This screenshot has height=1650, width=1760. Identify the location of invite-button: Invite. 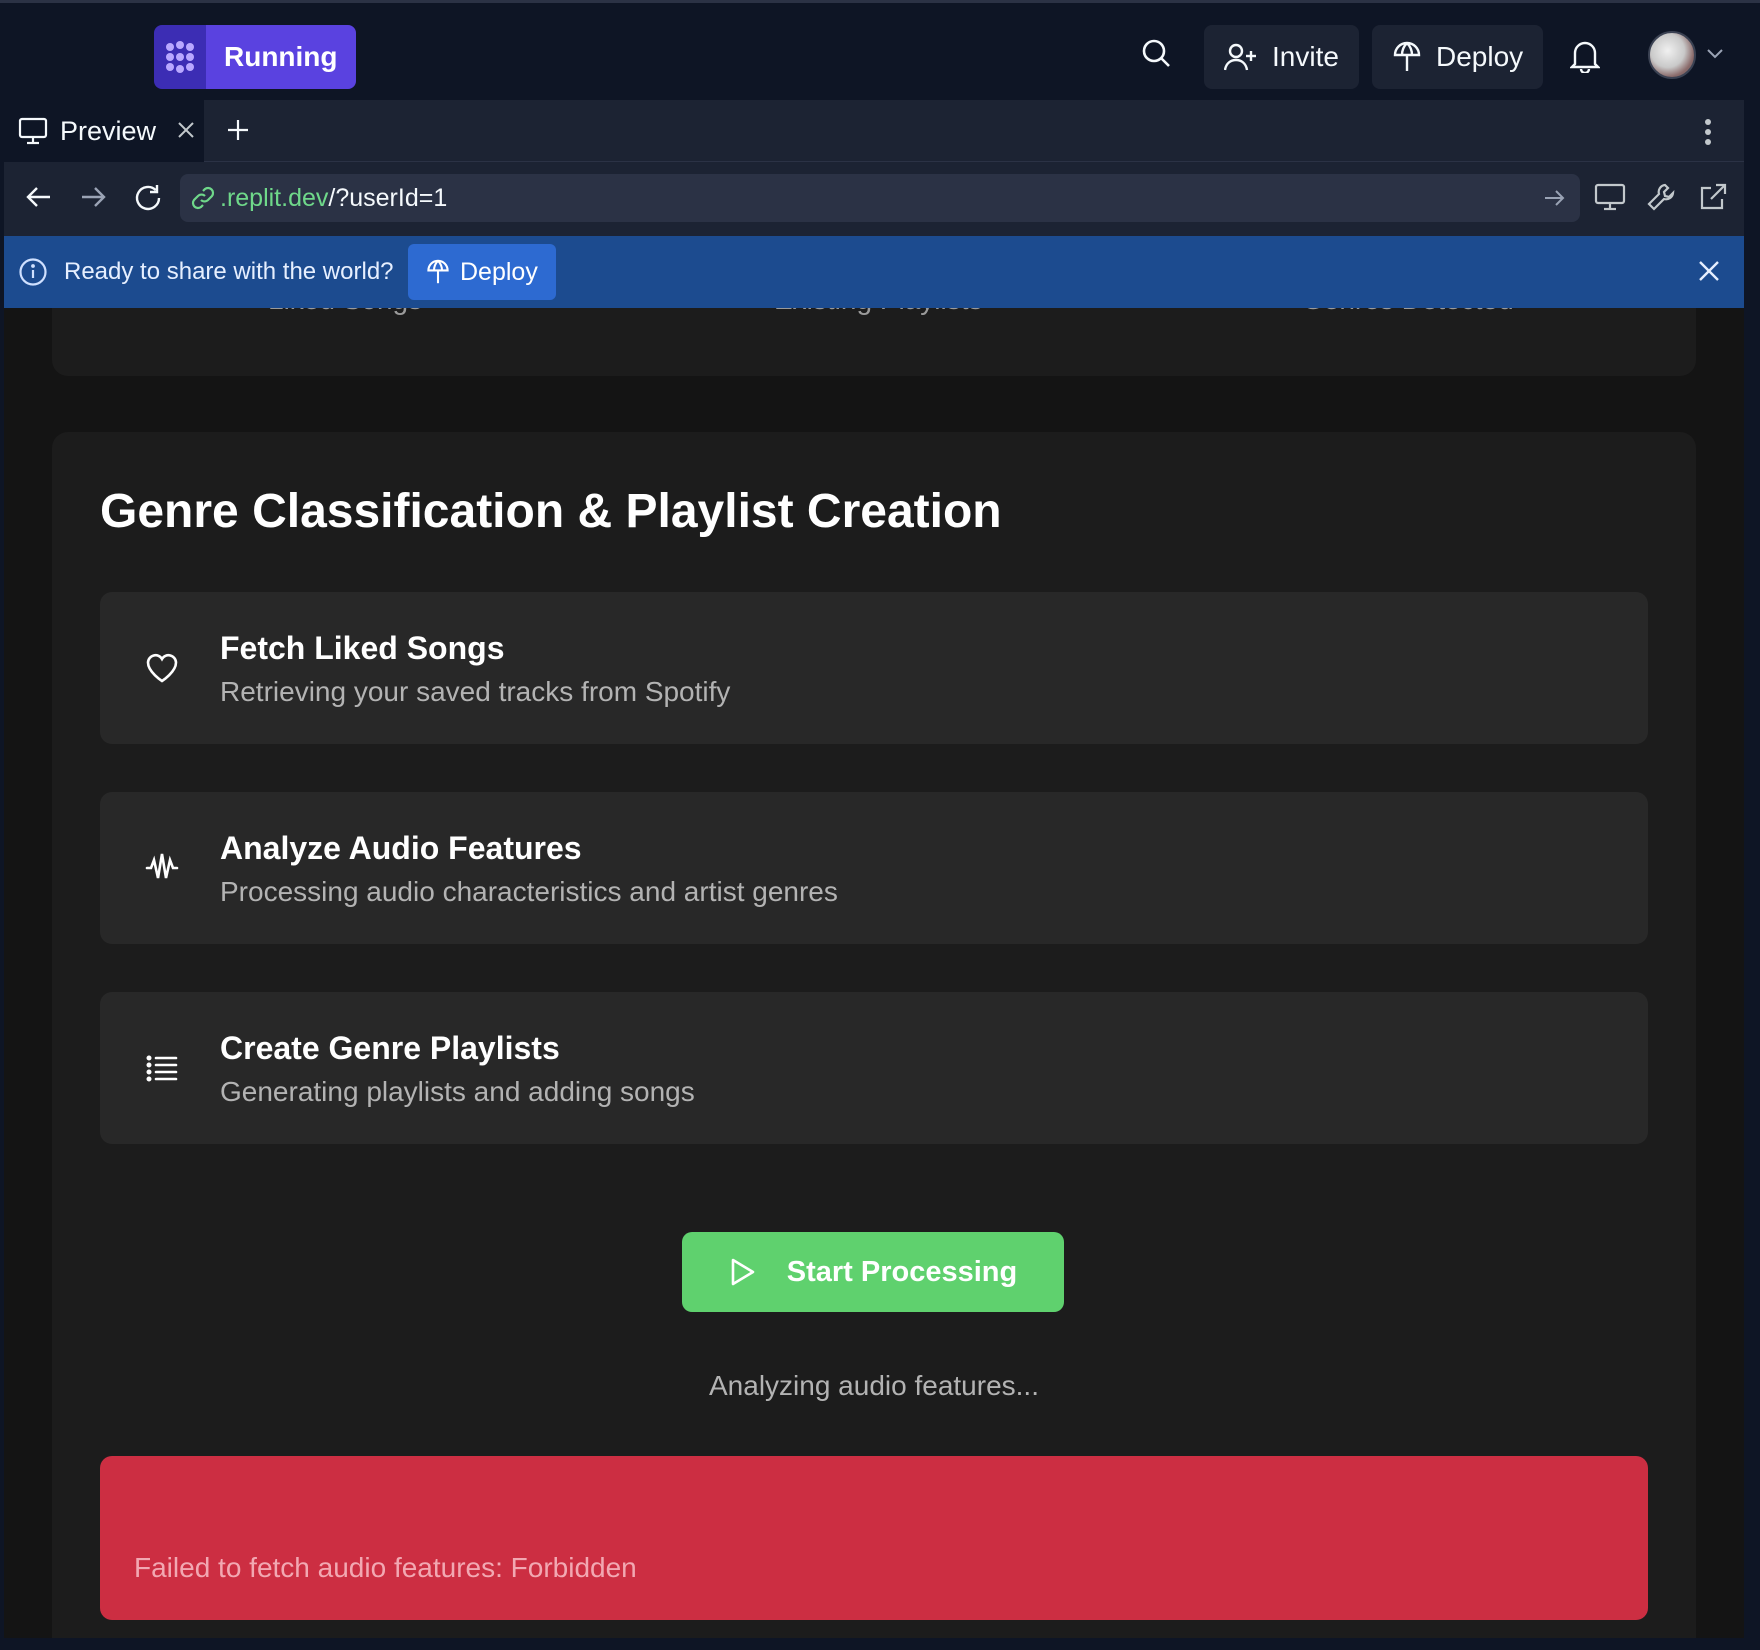
(1281, 57).